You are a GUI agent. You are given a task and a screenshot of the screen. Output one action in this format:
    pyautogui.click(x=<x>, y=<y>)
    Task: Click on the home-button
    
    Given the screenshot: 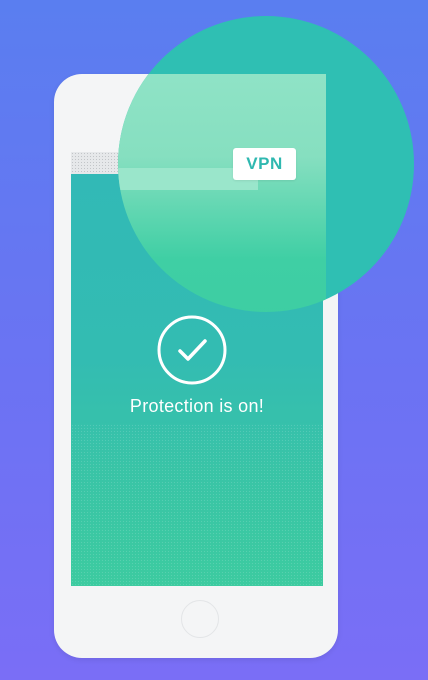 What is the action you would take?
    pyautogui.click(x=200, y=619)
    